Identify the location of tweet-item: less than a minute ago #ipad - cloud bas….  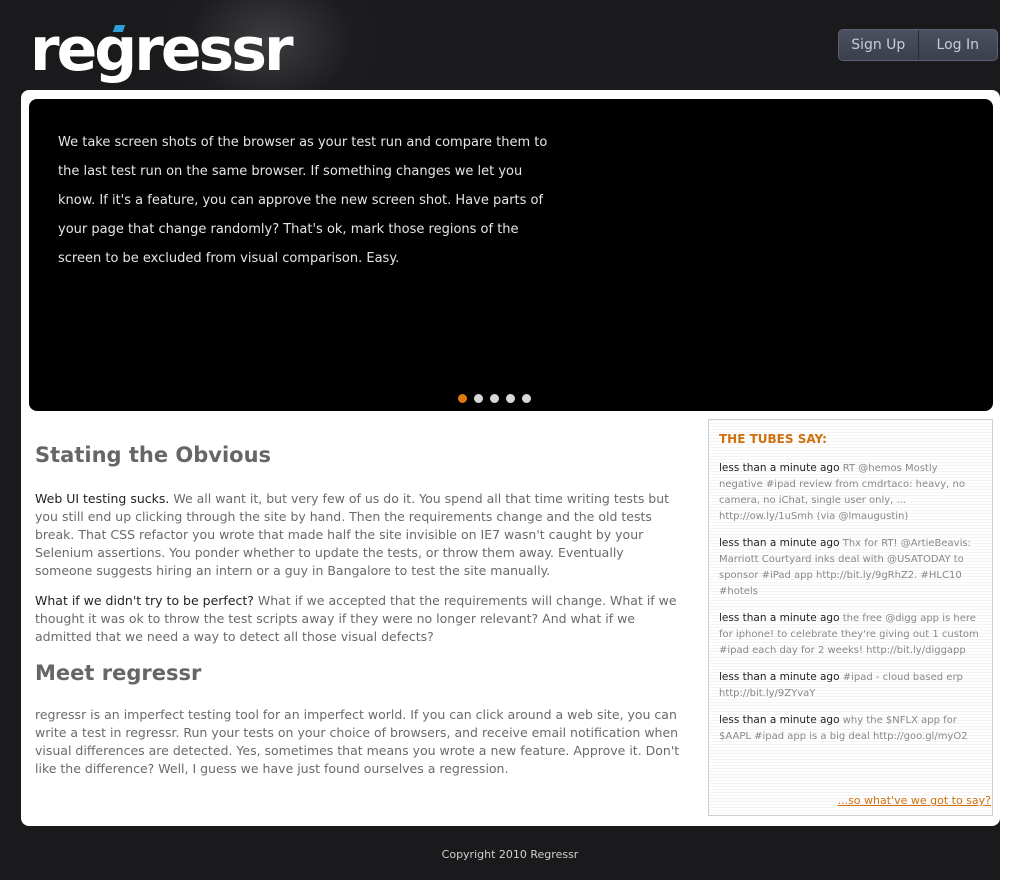
(850, 685).